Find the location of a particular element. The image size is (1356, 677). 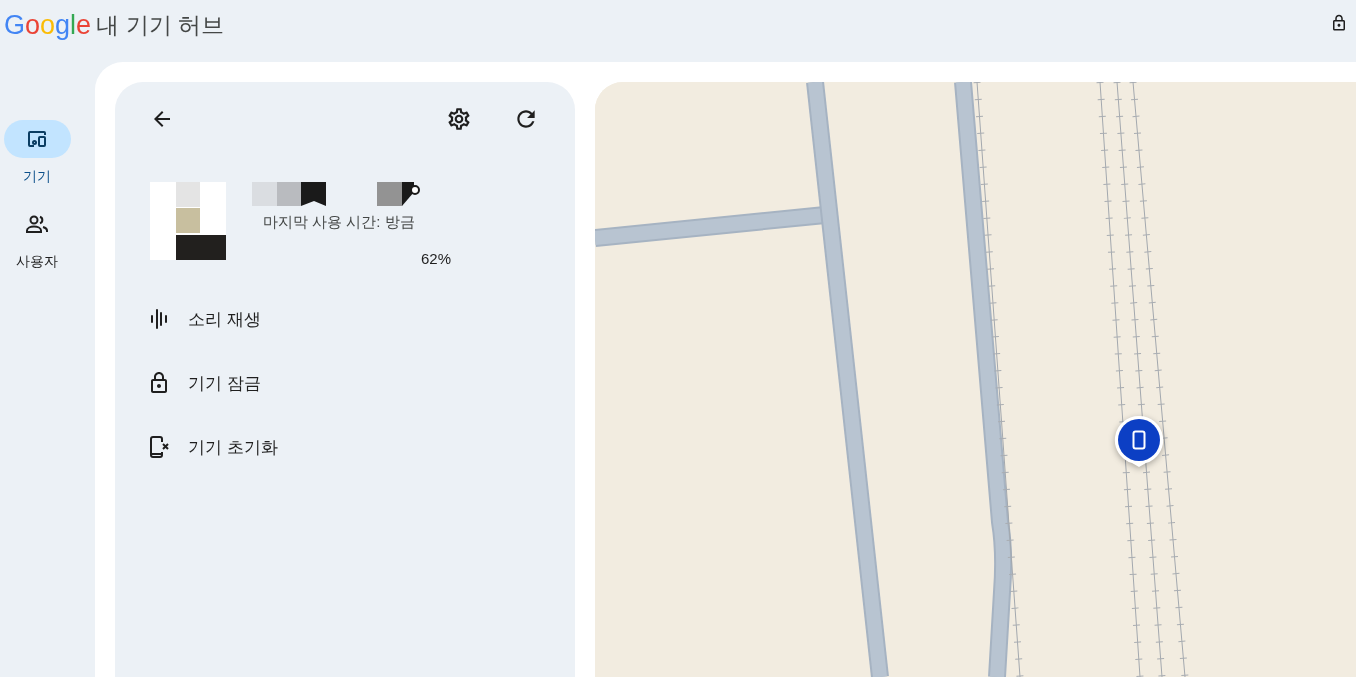

battery-level-text: 62% is located at coordinates (435, 259).